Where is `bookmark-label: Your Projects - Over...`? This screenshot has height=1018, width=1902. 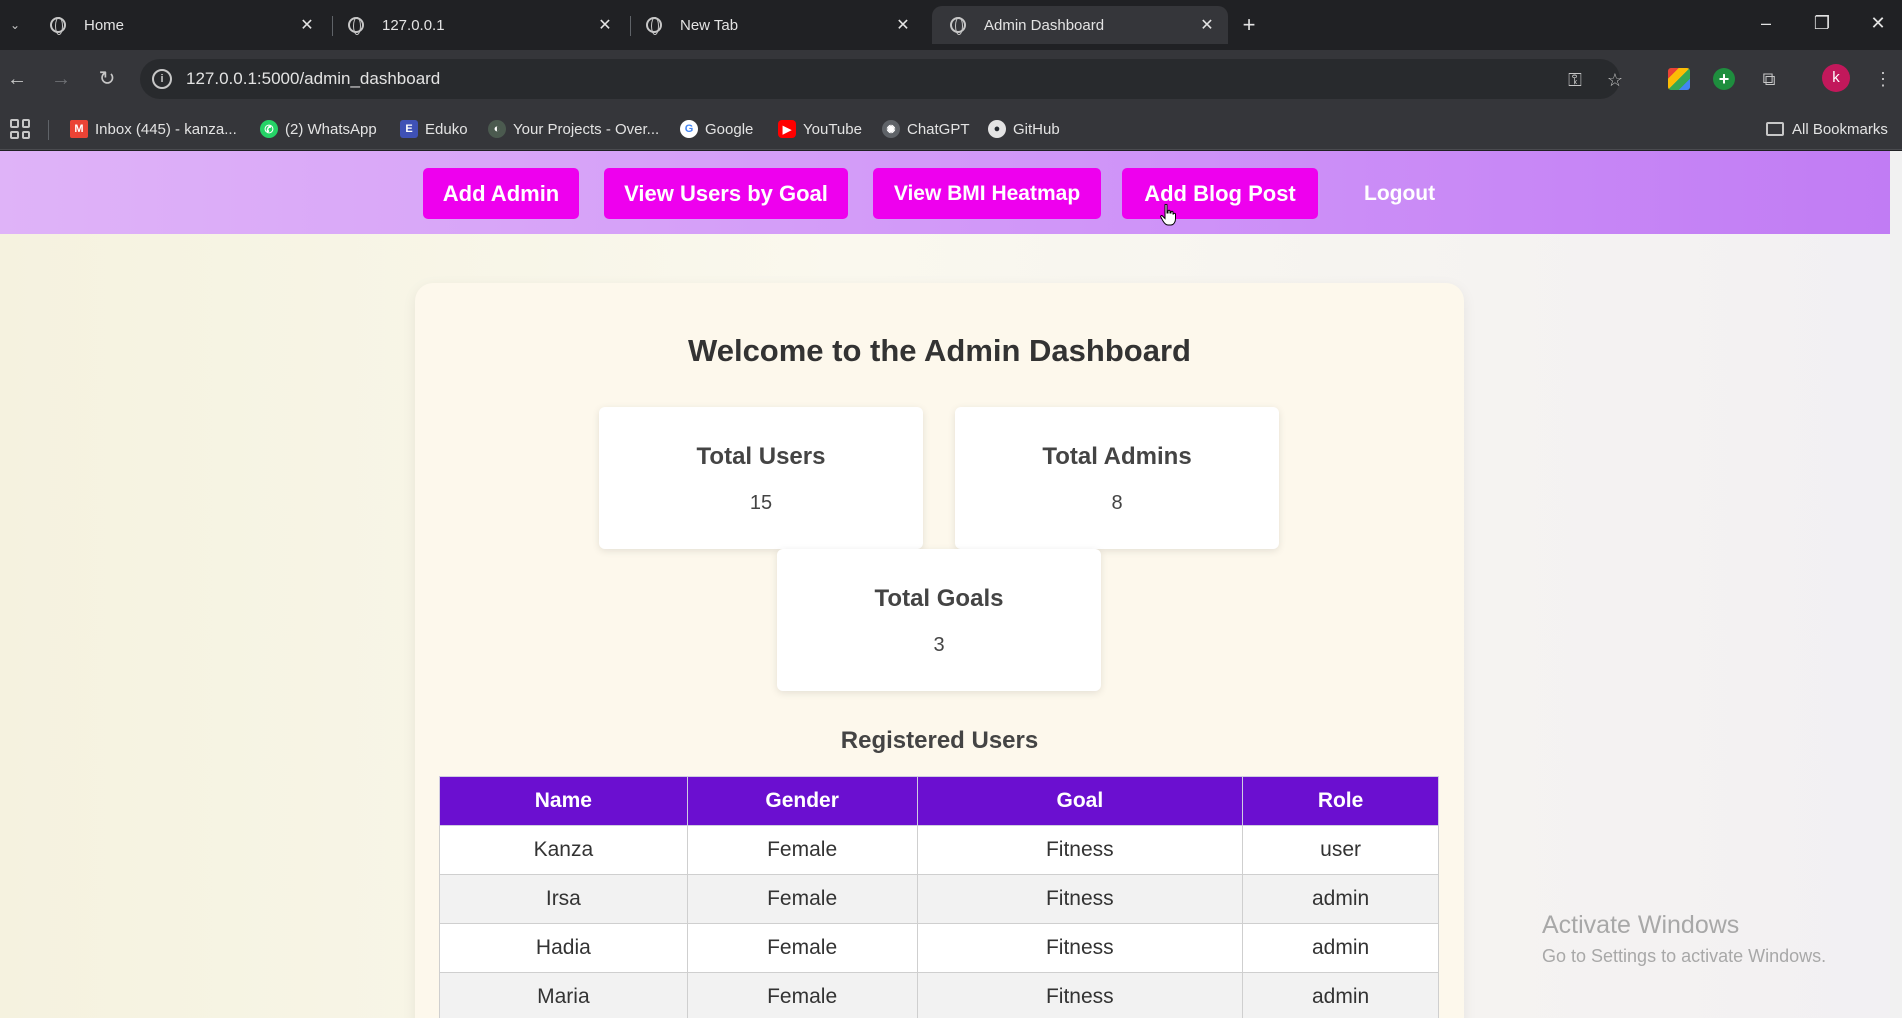
bookmark-label: Your Projects - Over... is located at coordinates (586, 129).